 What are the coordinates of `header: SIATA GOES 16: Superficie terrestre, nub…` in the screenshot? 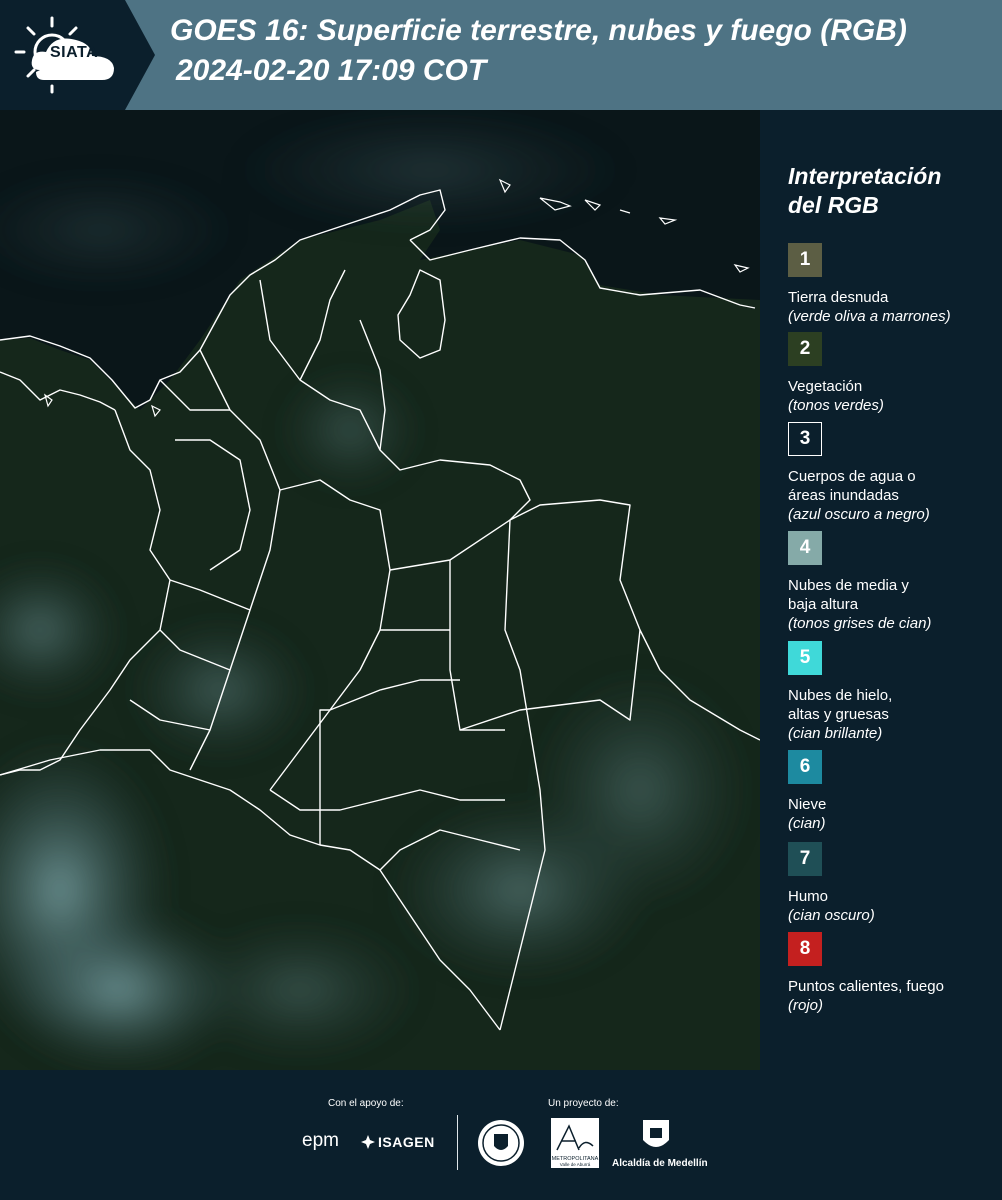 It's located at (501, 55).